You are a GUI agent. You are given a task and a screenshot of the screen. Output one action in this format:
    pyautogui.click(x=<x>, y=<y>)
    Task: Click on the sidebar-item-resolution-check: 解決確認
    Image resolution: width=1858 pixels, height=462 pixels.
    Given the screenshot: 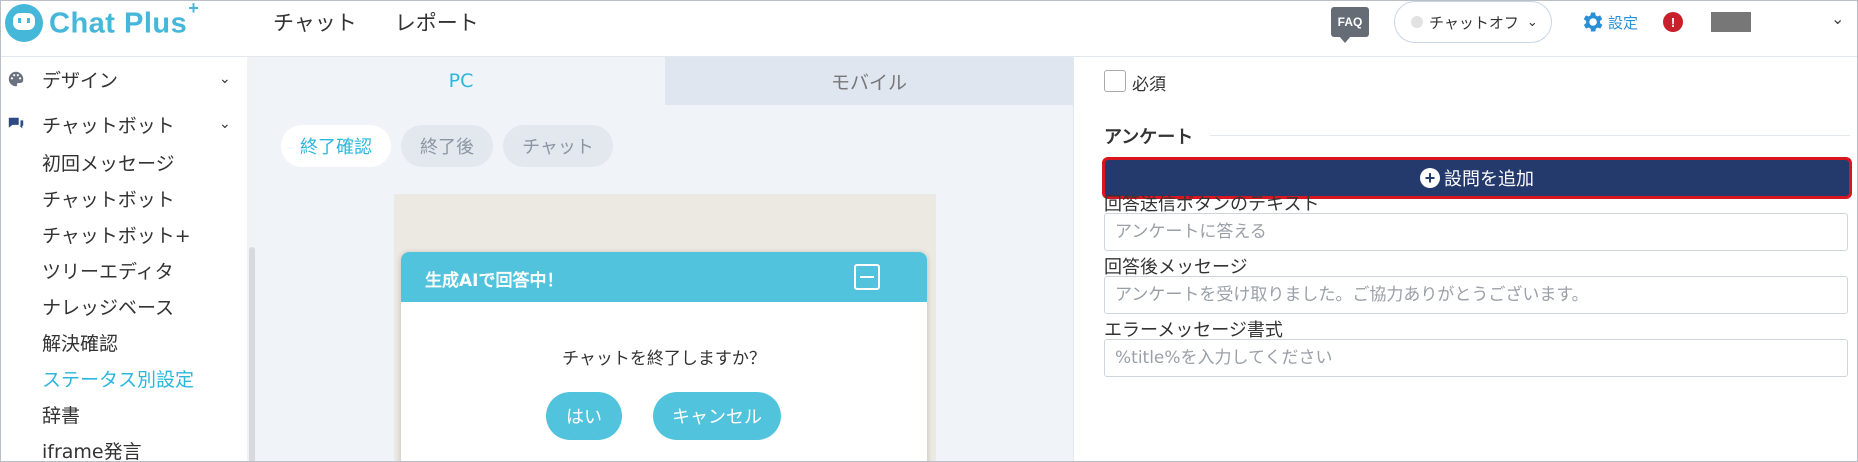 What is the action you would take?
    pyautogui.click(x=80, y=342)
    